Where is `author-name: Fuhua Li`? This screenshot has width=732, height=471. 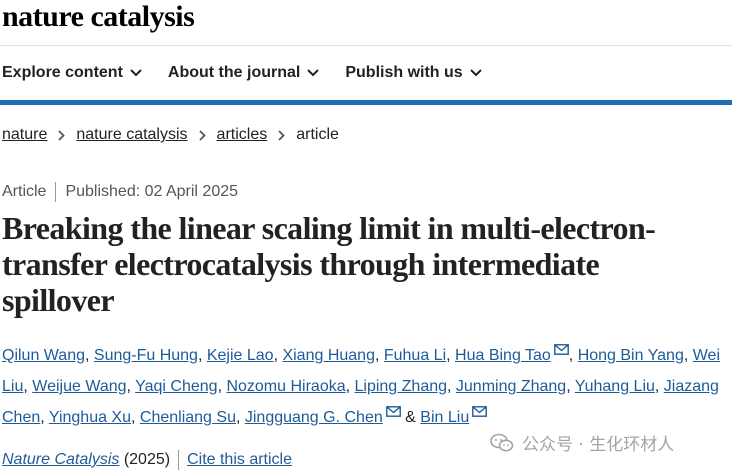 author-name: Fuhua Li is located at coordinates (415, 355).